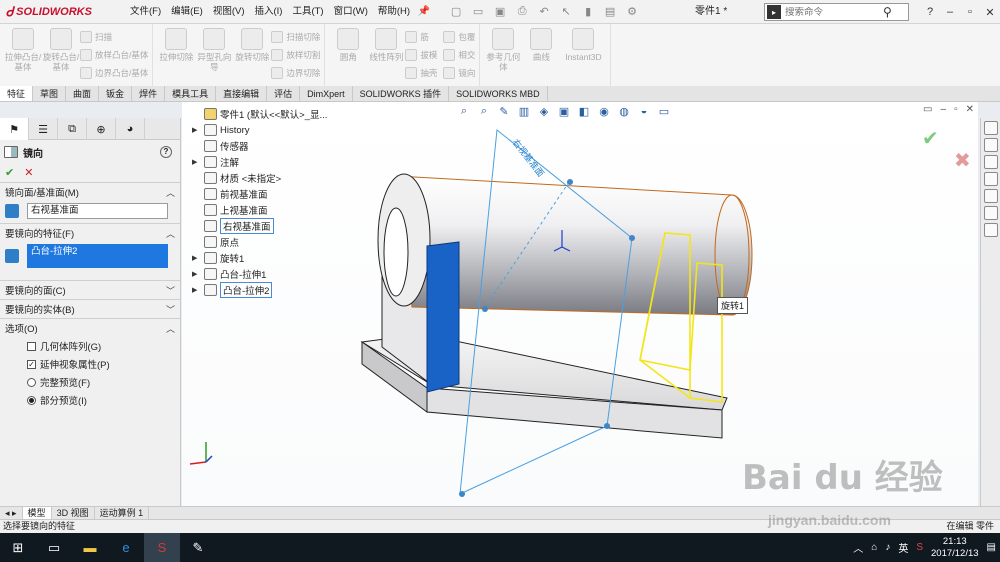 The image size is (1000, 562). What do you see at coordinates (126, 547) in the screenshot?
I see `edge-browser-icon: e` at bounding box center [126, 547].